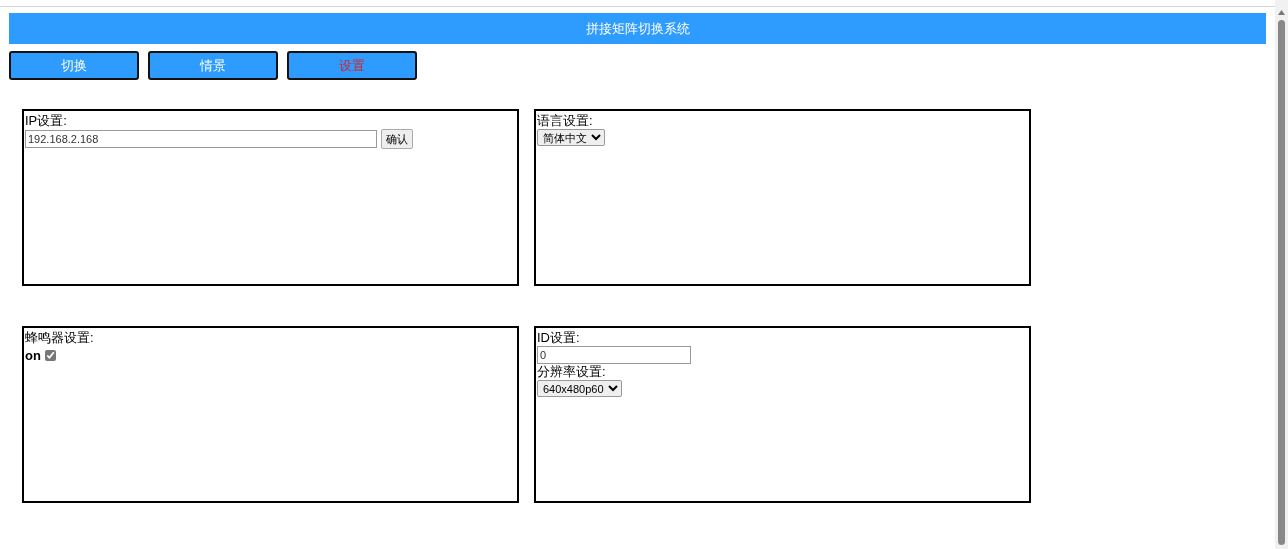 The image size is (1288, 549). Describe the element at coordinates (60, 338) in the screenshot. I see `field-label: 蜂鸣器设置:` at that location.